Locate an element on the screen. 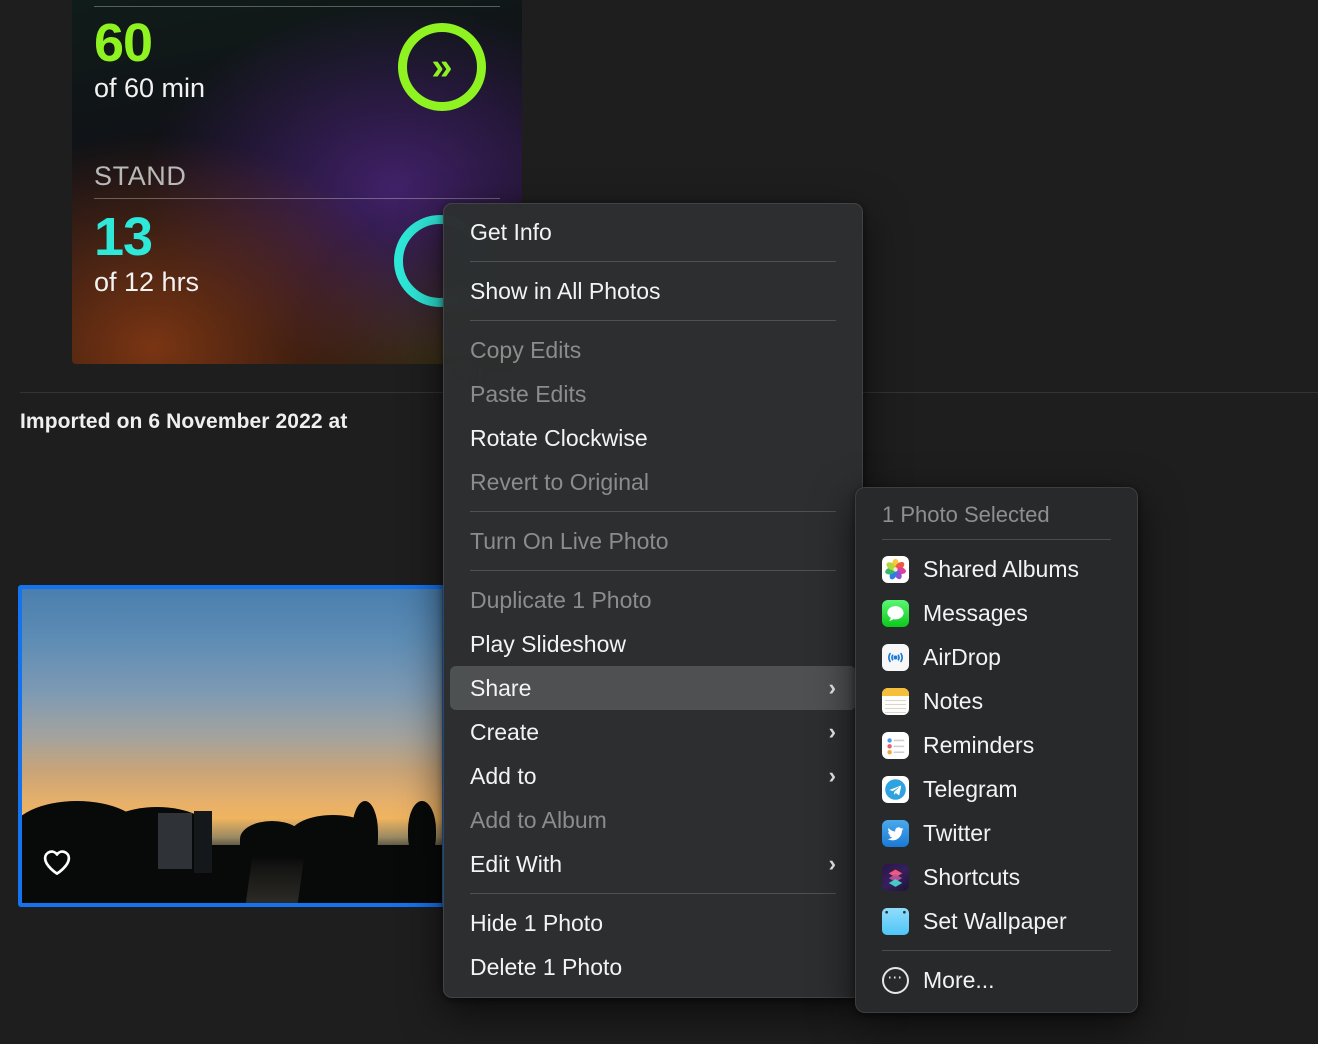 The image size is (1318, 1044). notes-app-icon is located at coordinates (895, 701).